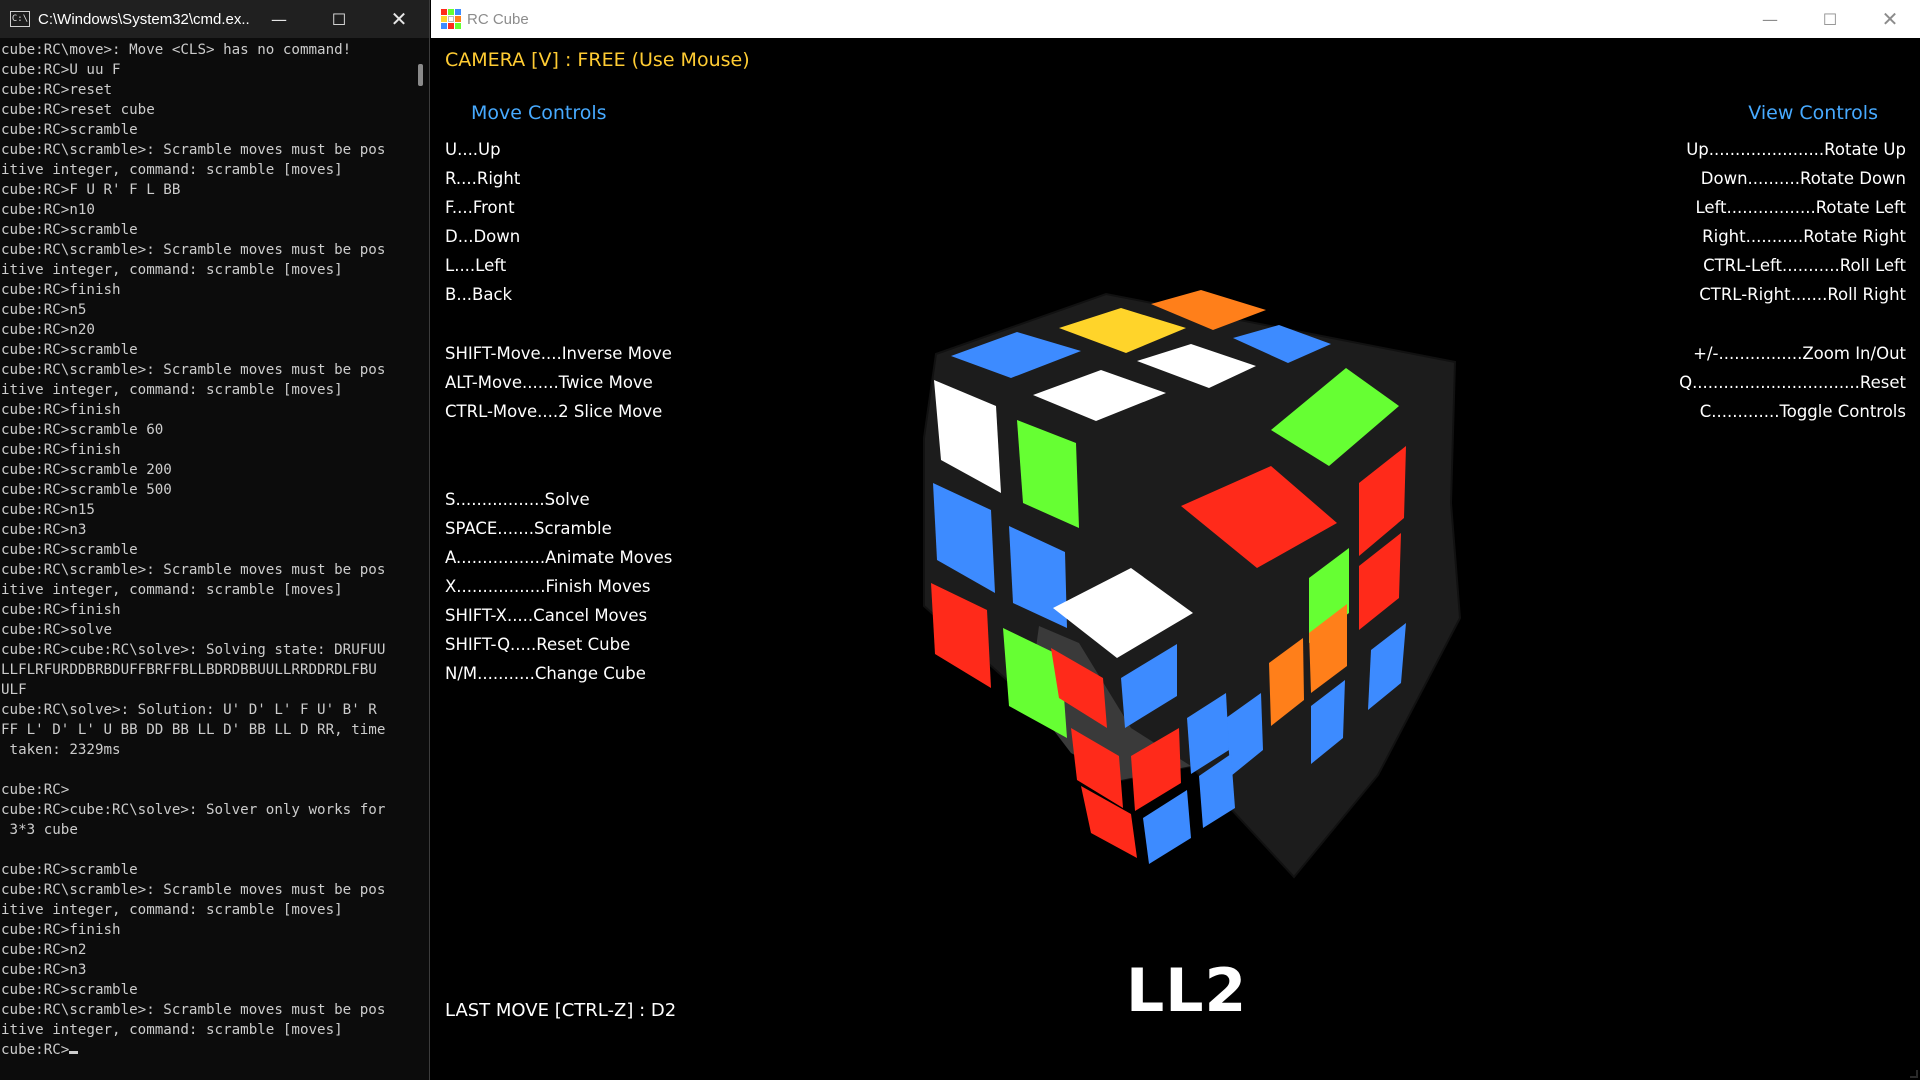 The width and height of the screenshot is (1920, 1080). What do you see at coordinates (57, 90) in the screenshot?
I see `console-line: cube:RC>reset` at bounding box center [57, 90].